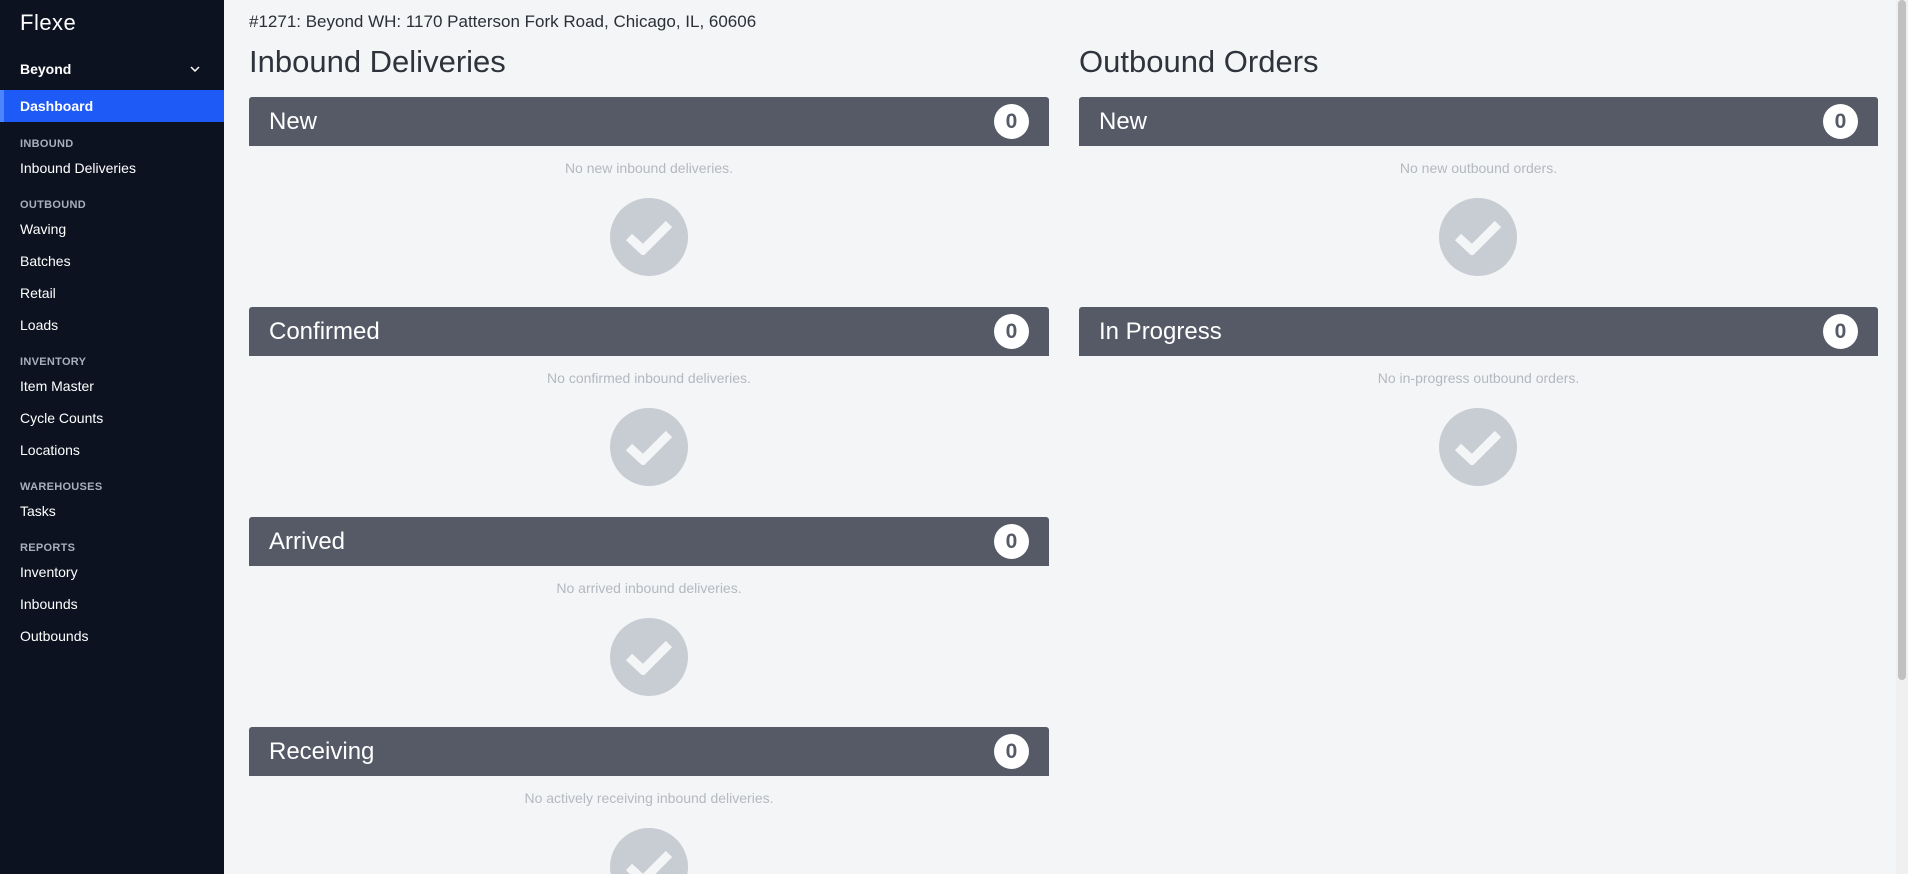  Describe the element at coordinates (111, 69) in the screenshot. I see `org-selector: Beyond` at that location.